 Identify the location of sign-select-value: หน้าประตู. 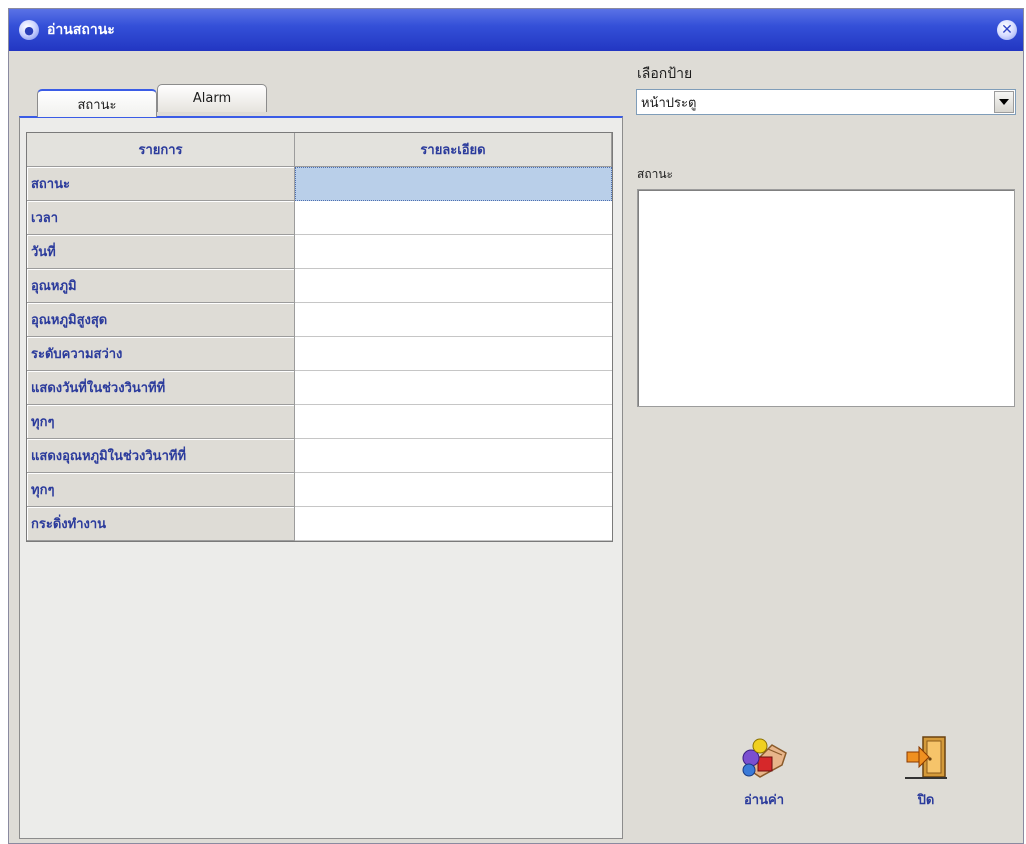
(669, 103).